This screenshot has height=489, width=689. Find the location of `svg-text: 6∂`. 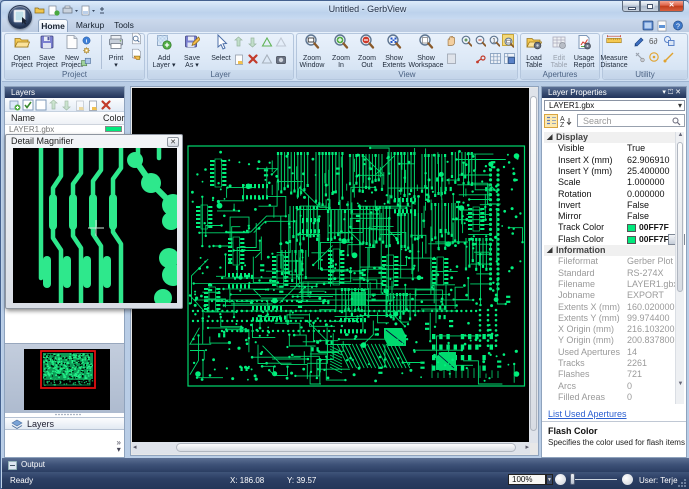

svg-text: 6∂ is located at coordinates (653, 41).